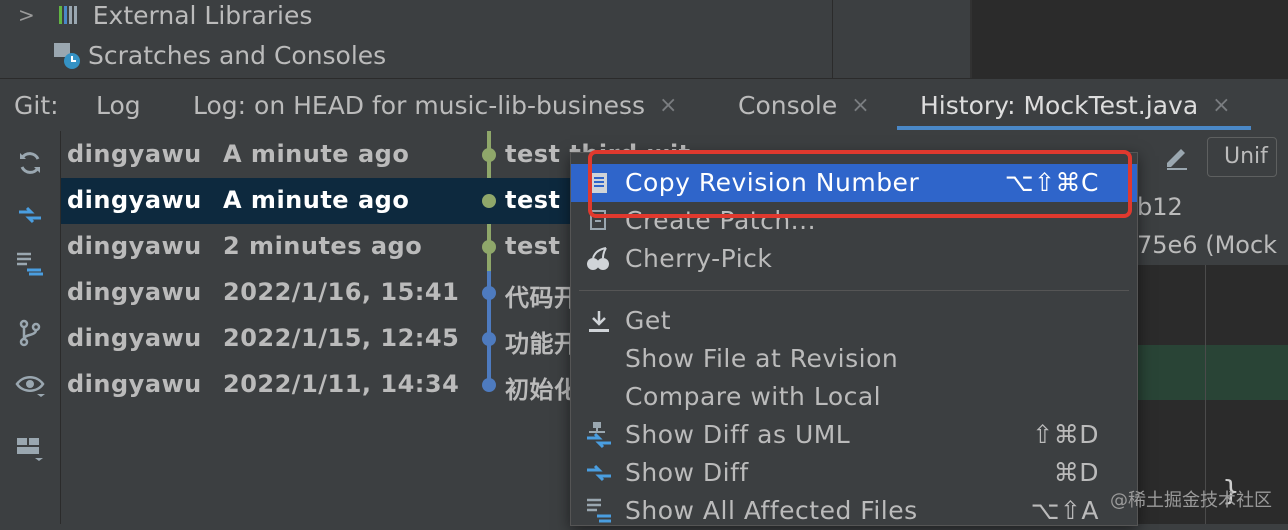 This screenshot has width=1288, height=530. What do you see at coordinates (1064, 510) in the screenshot?
I see `menu-item-shortcut: ⌥⇧A` at bounding box center [1064, 510].